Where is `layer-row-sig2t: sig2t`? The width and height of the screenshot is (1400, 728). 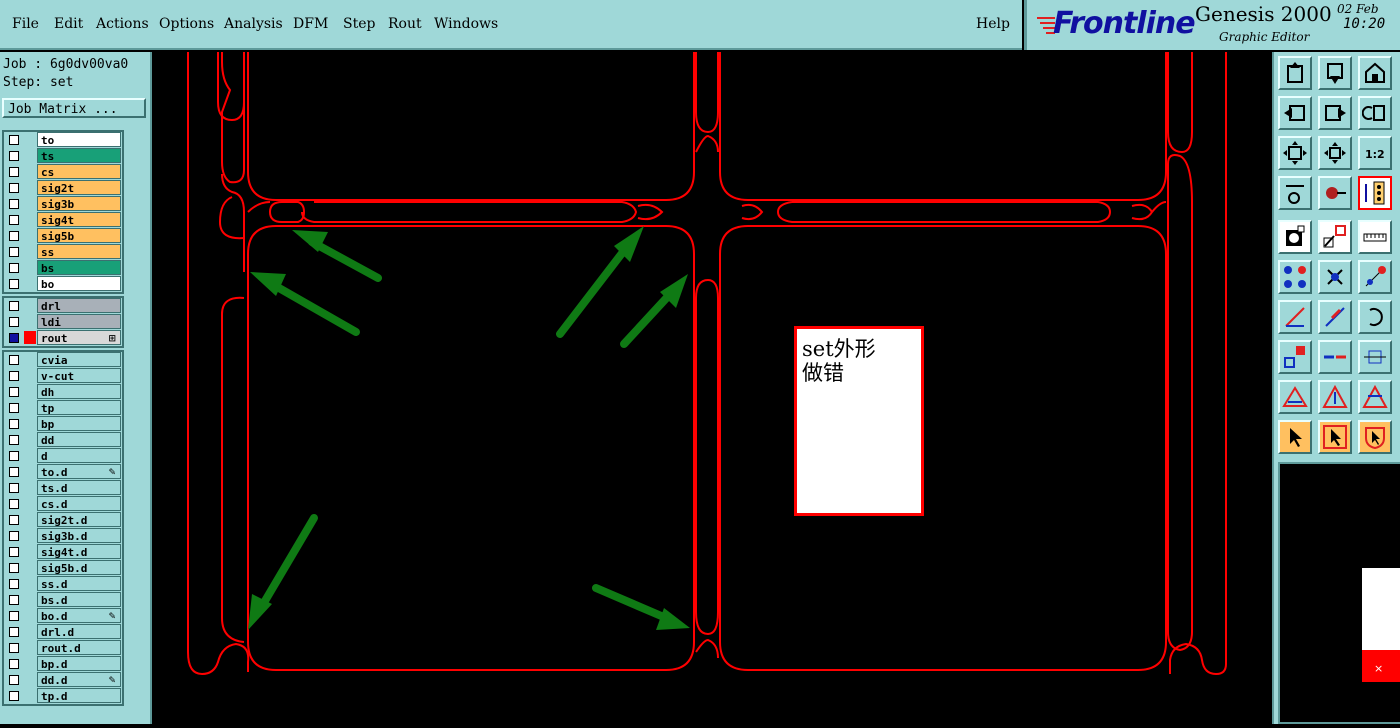 layer-row-sig2t: sig2t is located at coordinates (63, 188).